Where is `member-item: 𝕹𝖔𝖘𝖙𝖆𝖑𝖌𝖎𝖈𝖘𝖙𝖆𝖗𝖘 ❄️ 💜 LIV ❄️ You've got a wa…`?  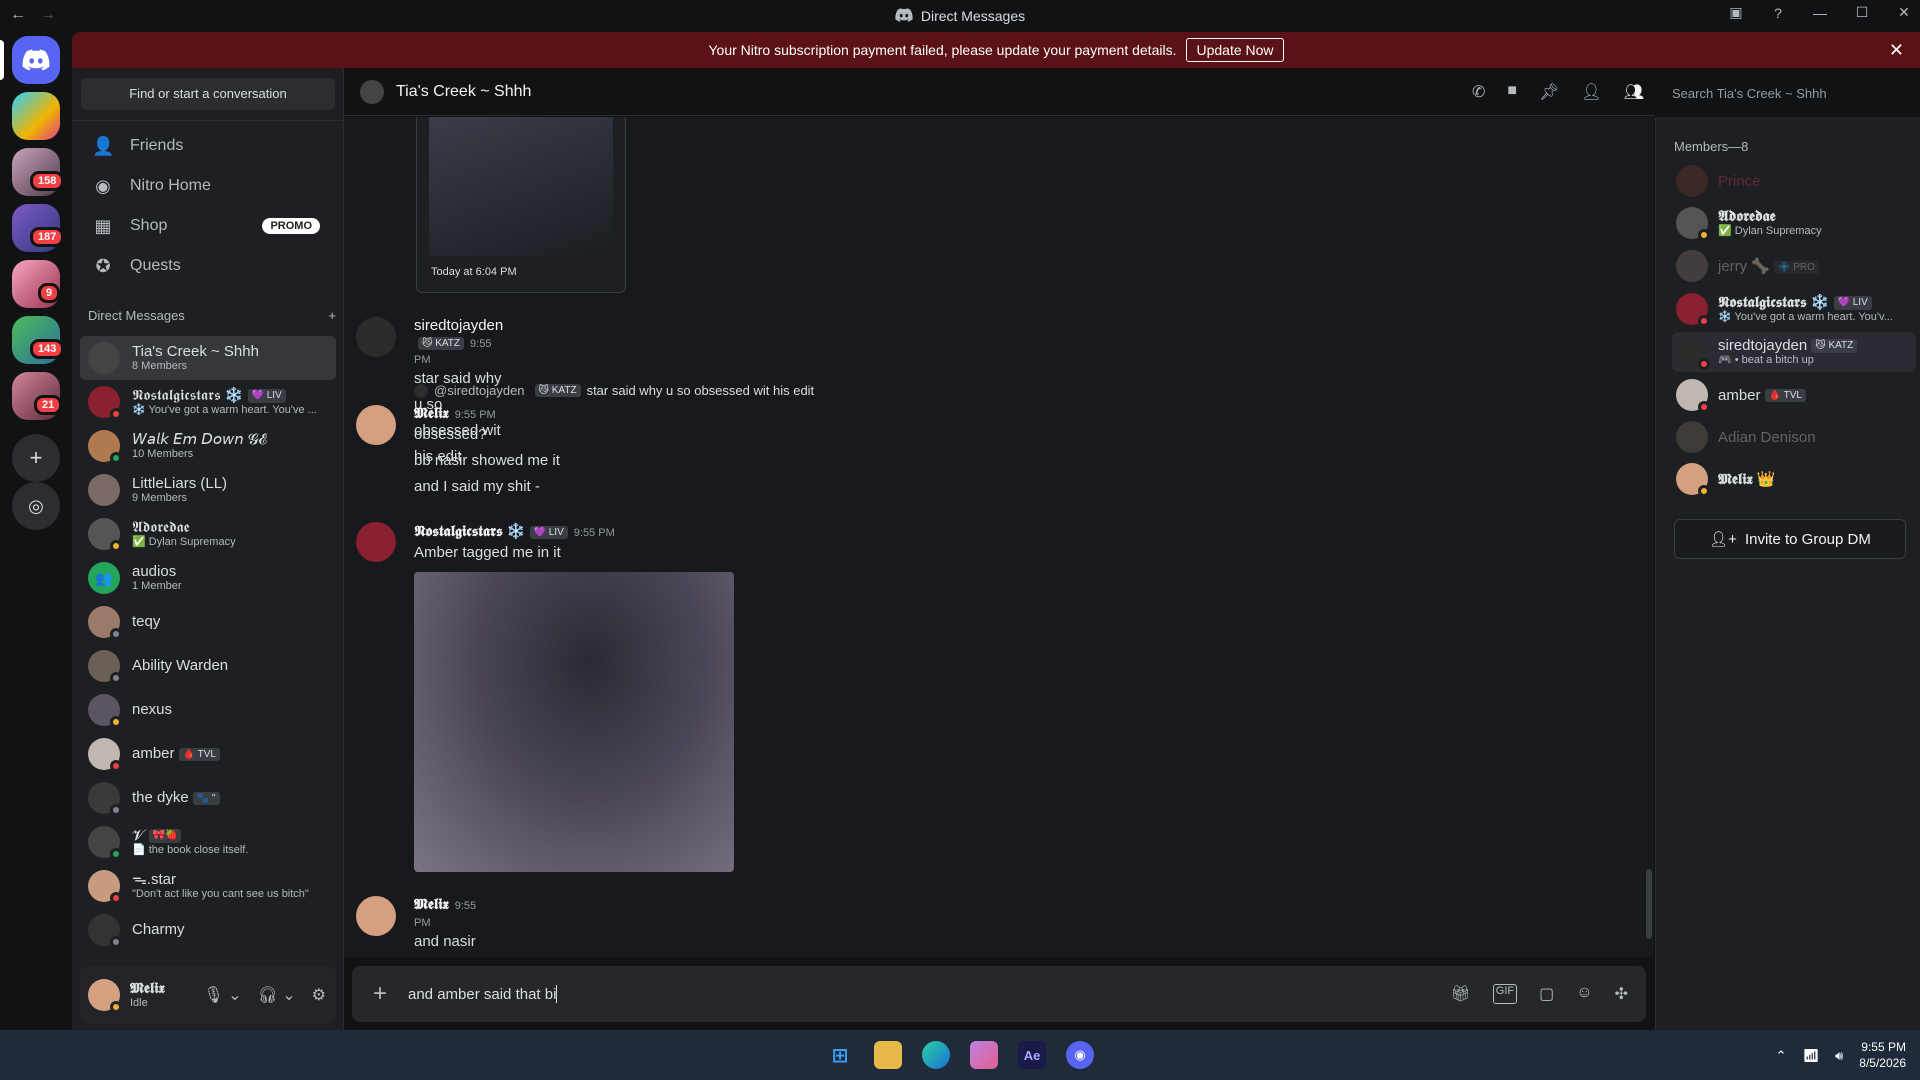
member-item: 𝕹𝖔𝖘𝖙𝖆𝖑𝖌𝖎𝖈𝖘𝖙𝖆𝖗𝖘 ❄️ 💜 LIV ❄️ You've got a wa… is located at coordinates (1794, 309).